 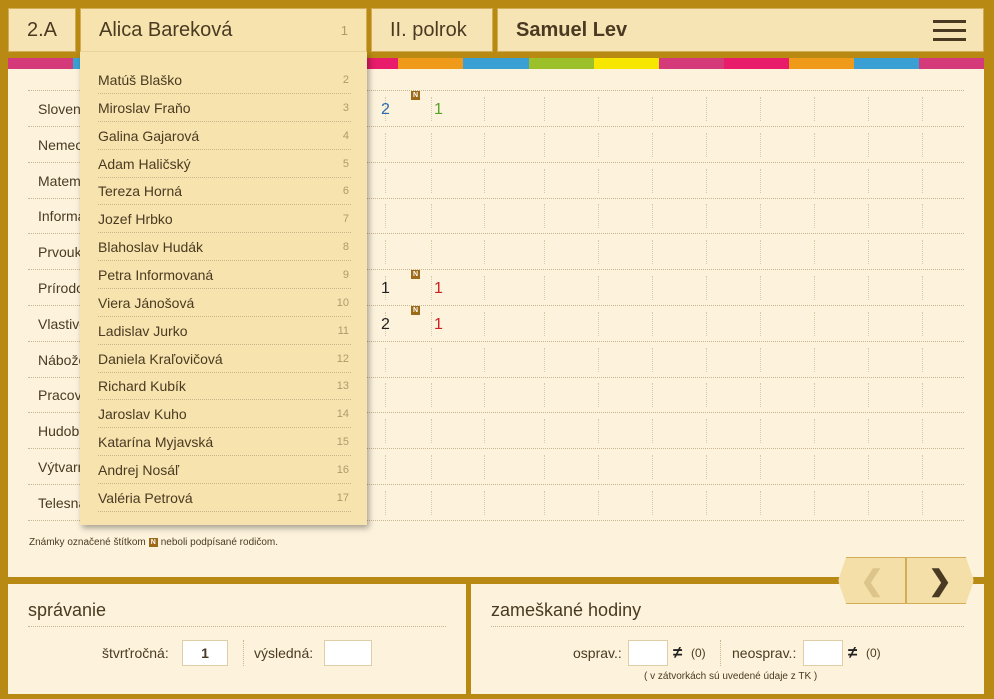 What do you see at coordinates (740, 30) in the screenshot?
I see `teacher-name-box: Samuel Lev` at bounding box center [740, 30].